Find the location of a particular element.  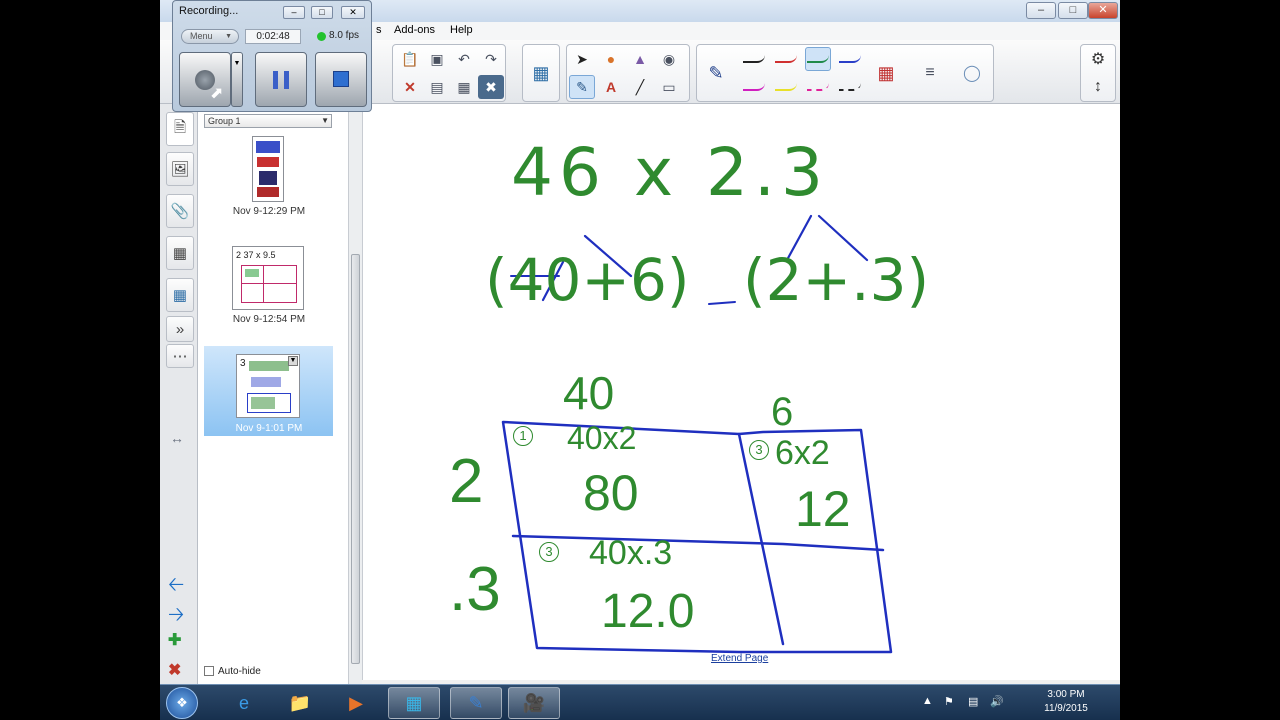

shapes-icon: ● is located at coordinates (611, 59).